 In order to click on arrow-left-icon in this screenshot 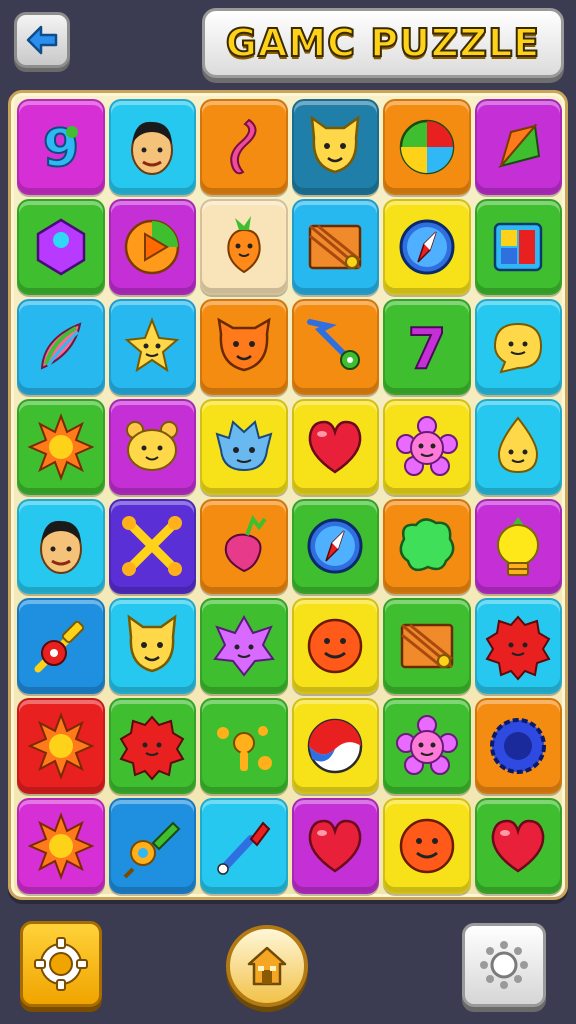, I will do `click(42, 40)`.